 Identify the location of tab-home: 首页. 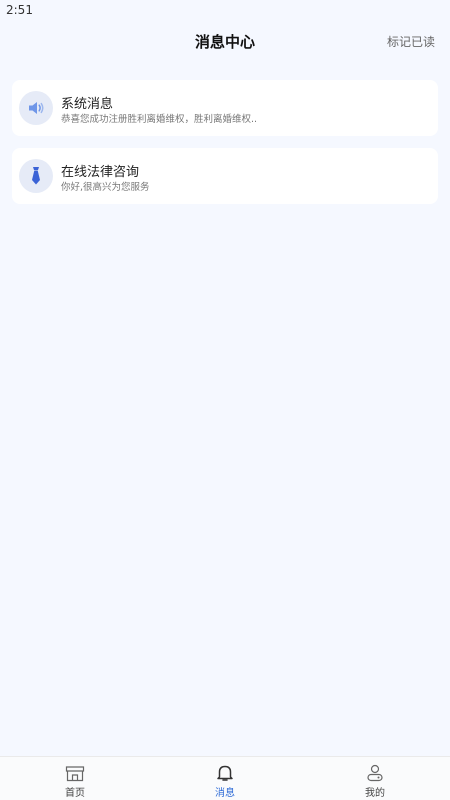
(75, 778).